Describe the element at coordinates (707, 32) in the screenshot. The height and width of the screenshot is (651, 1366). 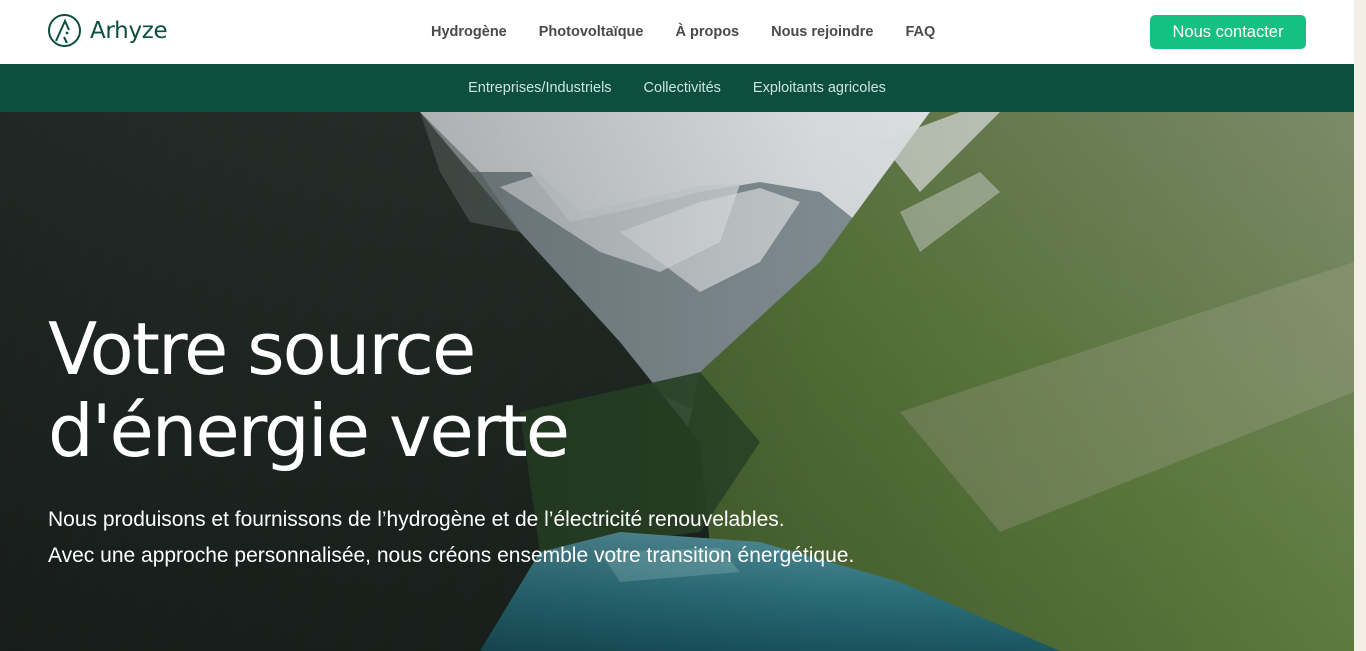
I see `nav-link-a-propos: À propos` at that location.